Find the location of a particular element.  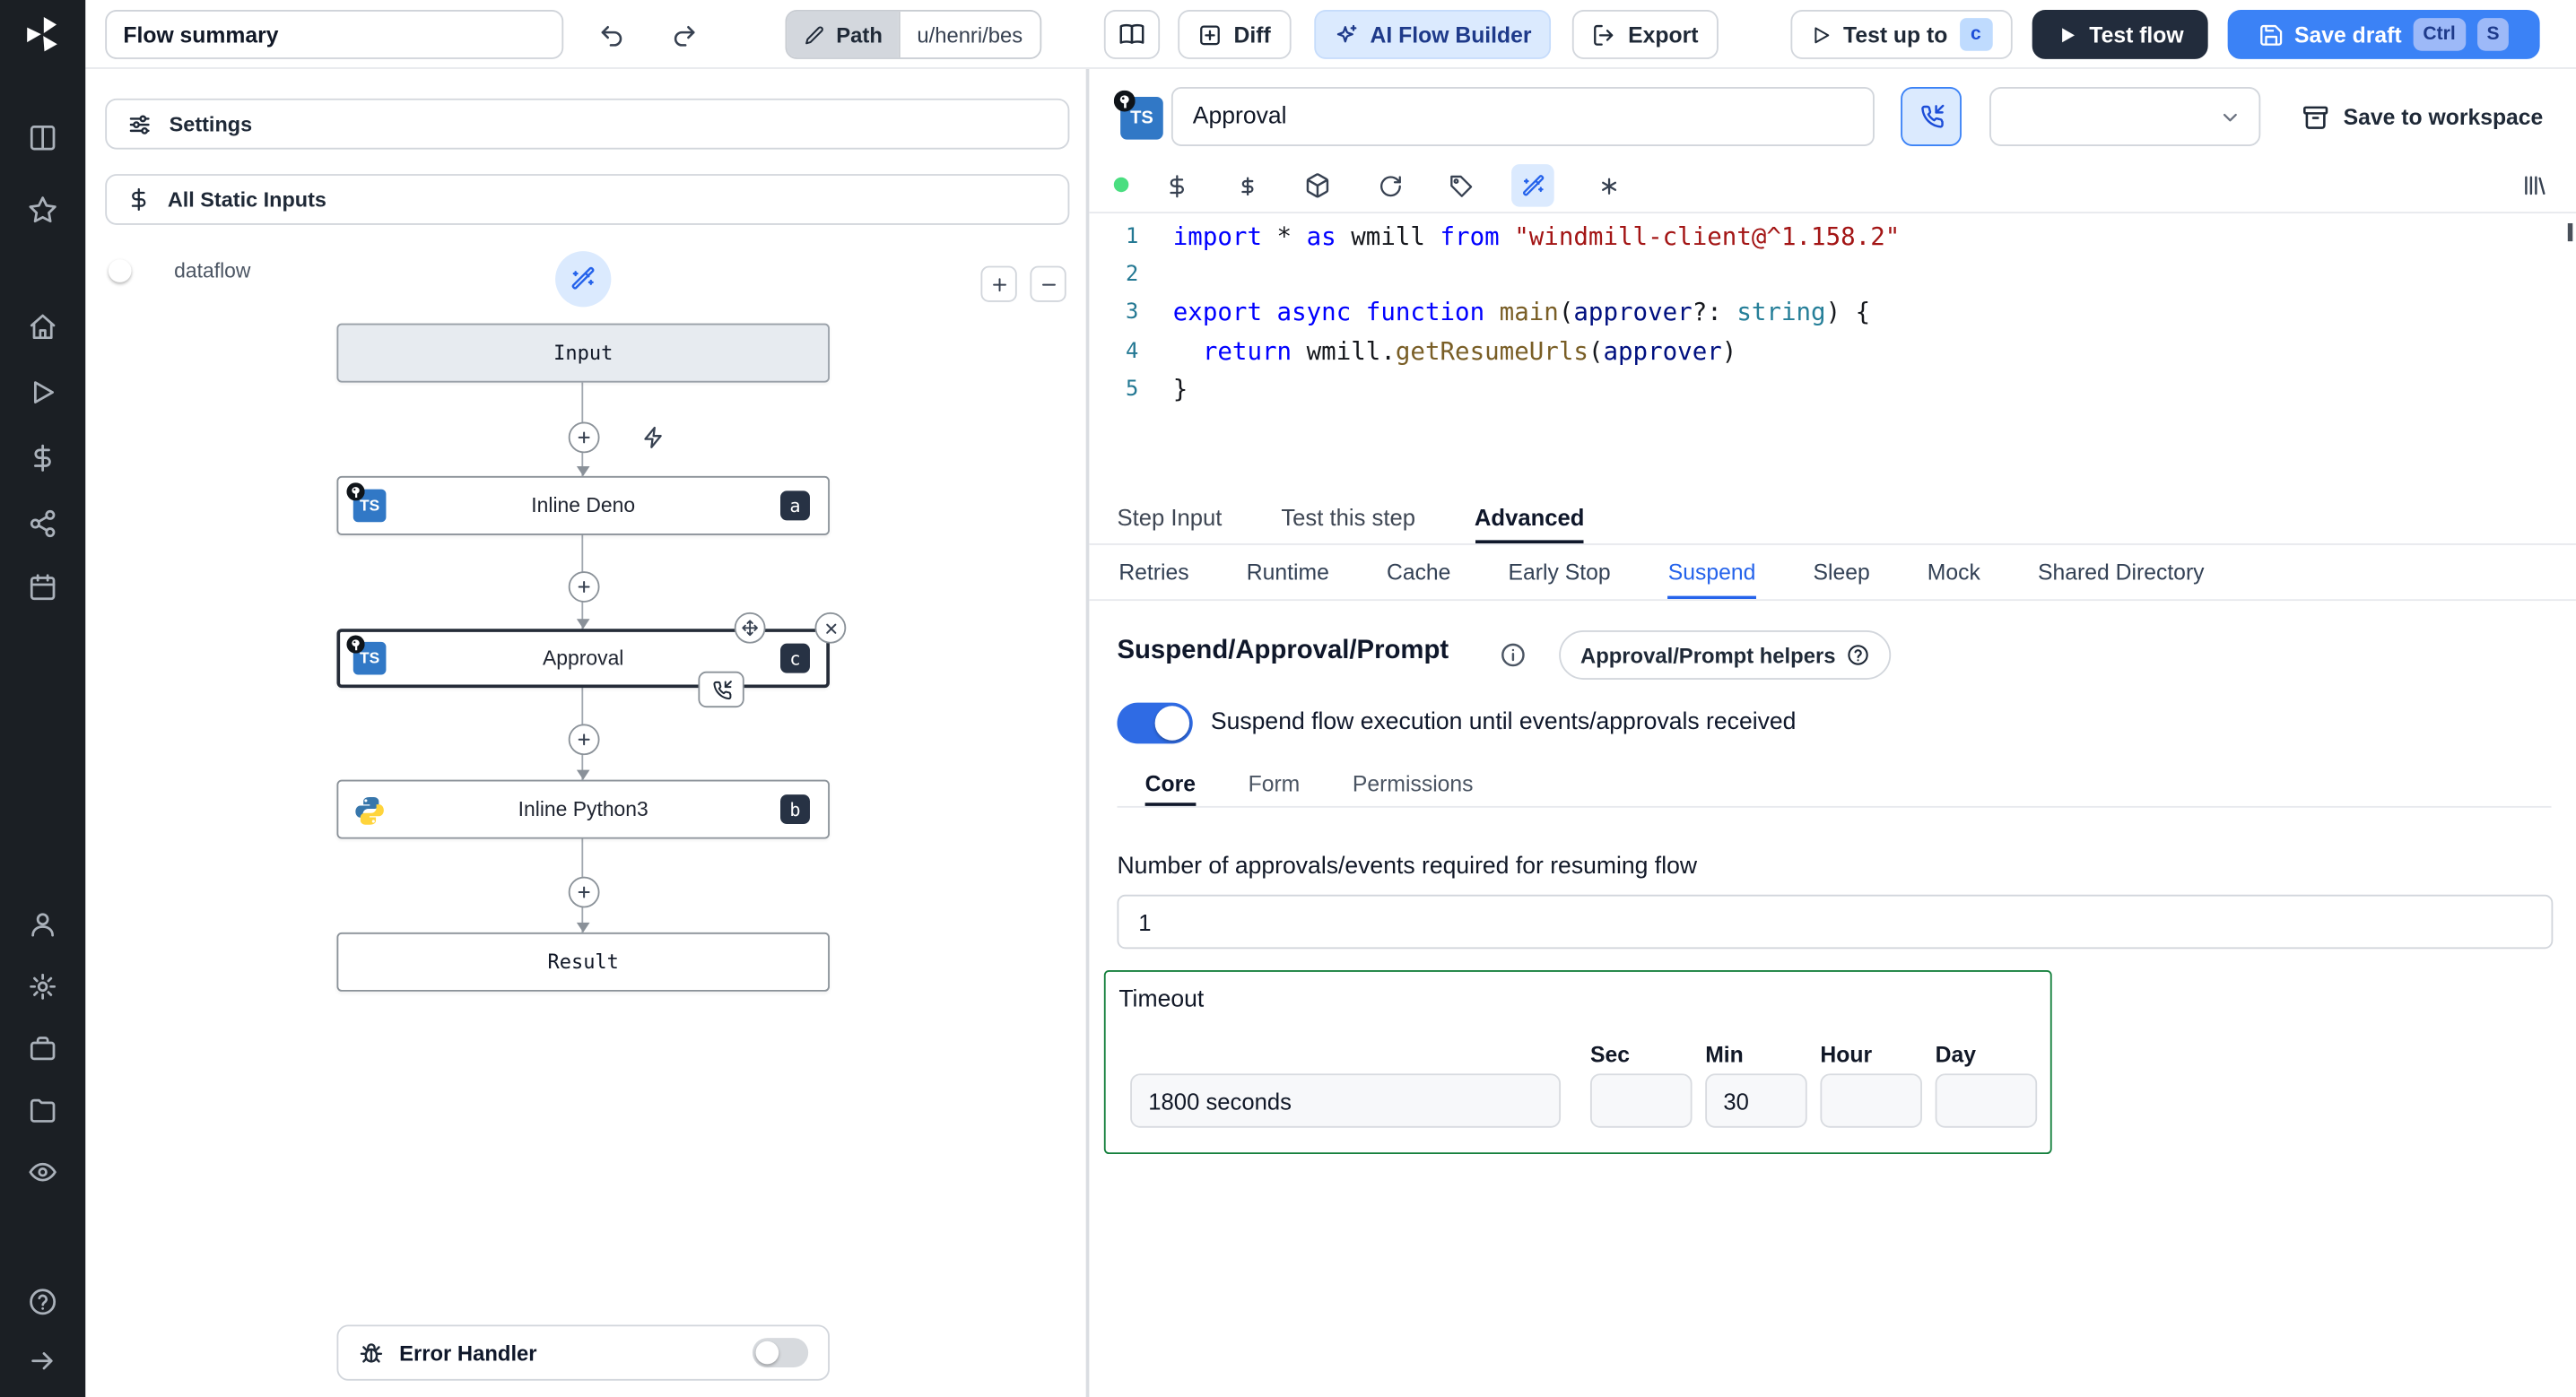

windmill-logo-icon is located at coordinates (43, 34).